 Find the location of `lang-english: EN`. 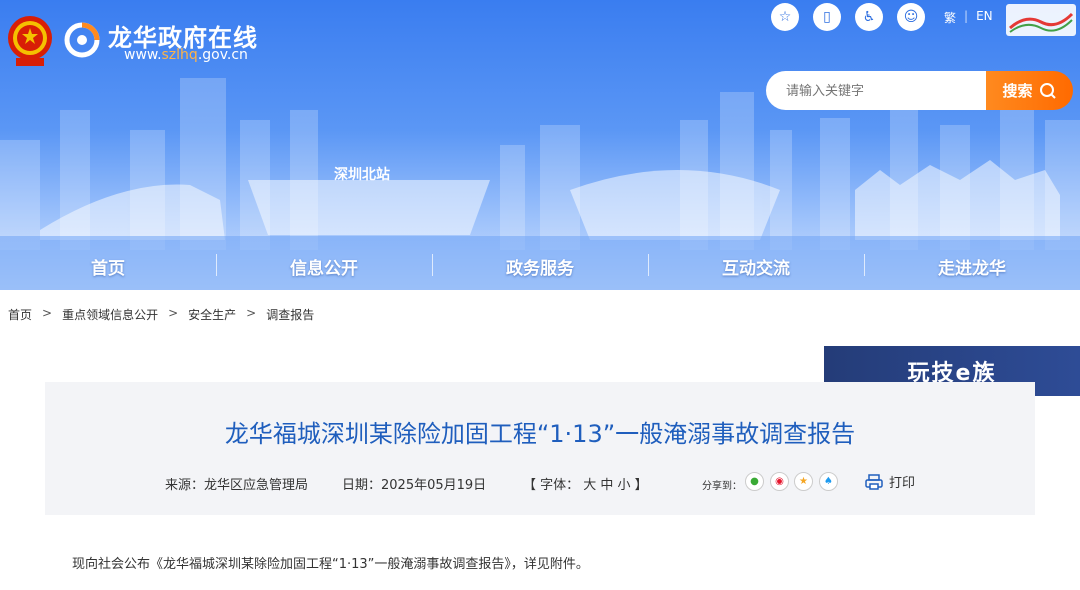

lang-english: EN is located at coordinates (984, 17).